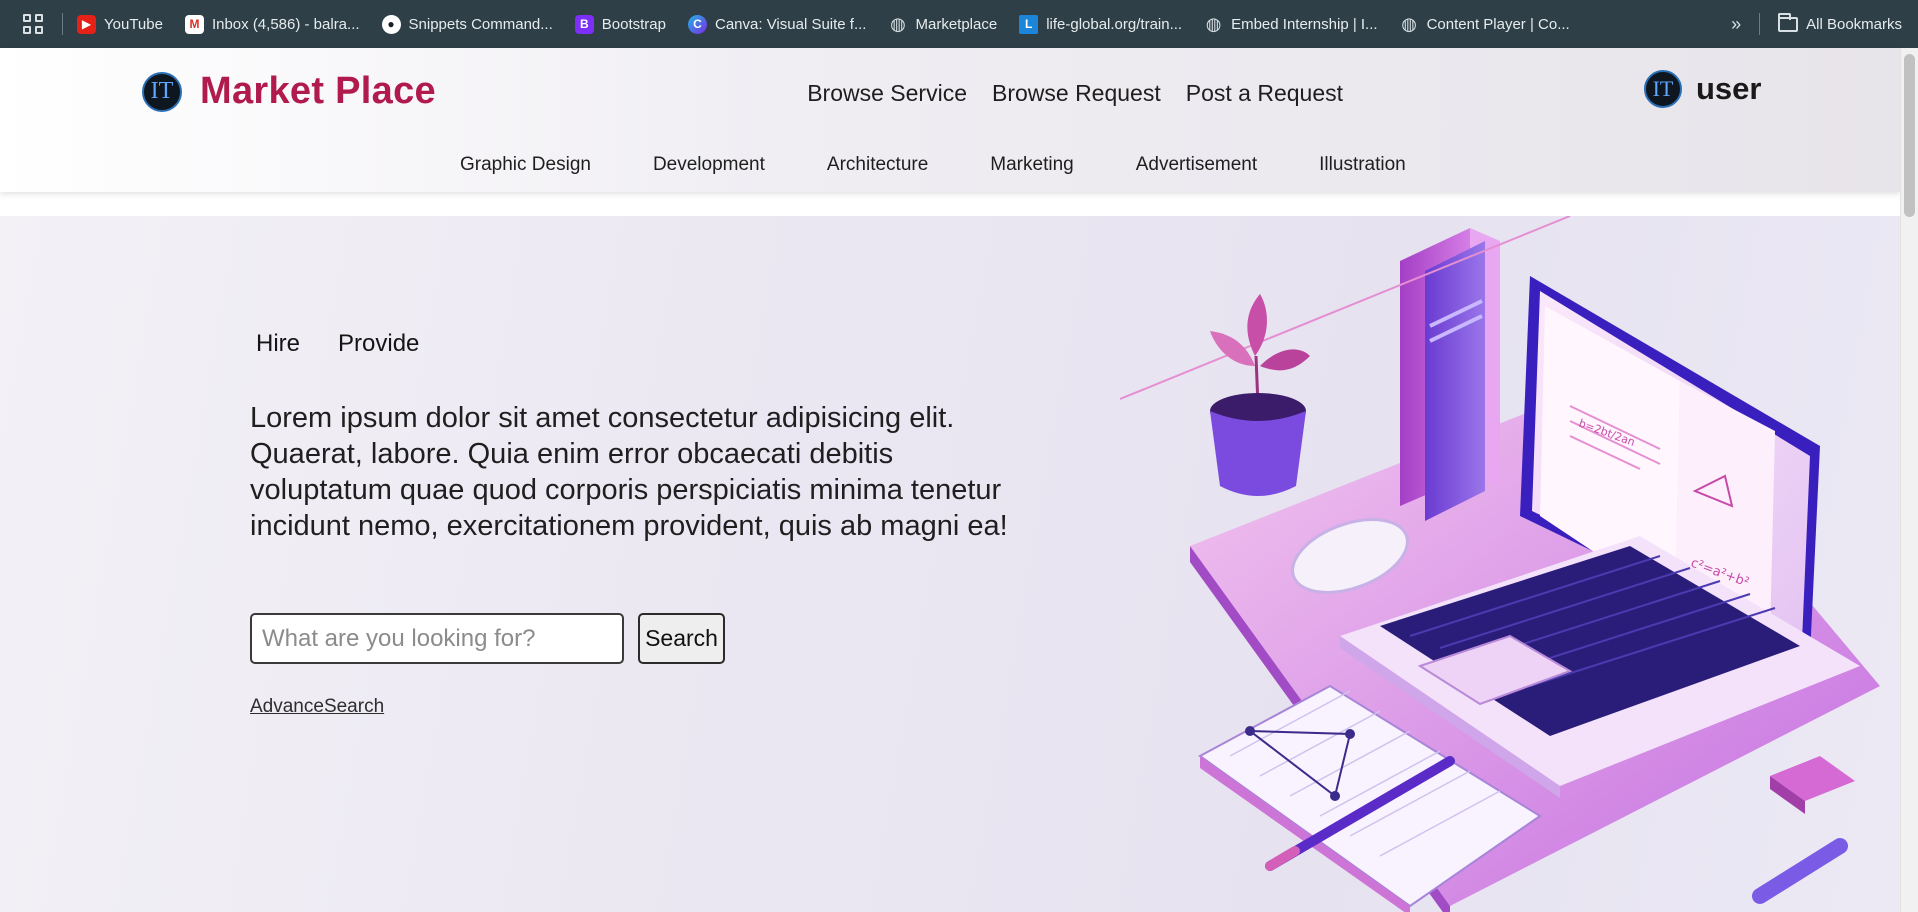 Image resolution: width=1918 pixels, height=912 pixels. I want to click on category-development: Development, so click(709, 165).